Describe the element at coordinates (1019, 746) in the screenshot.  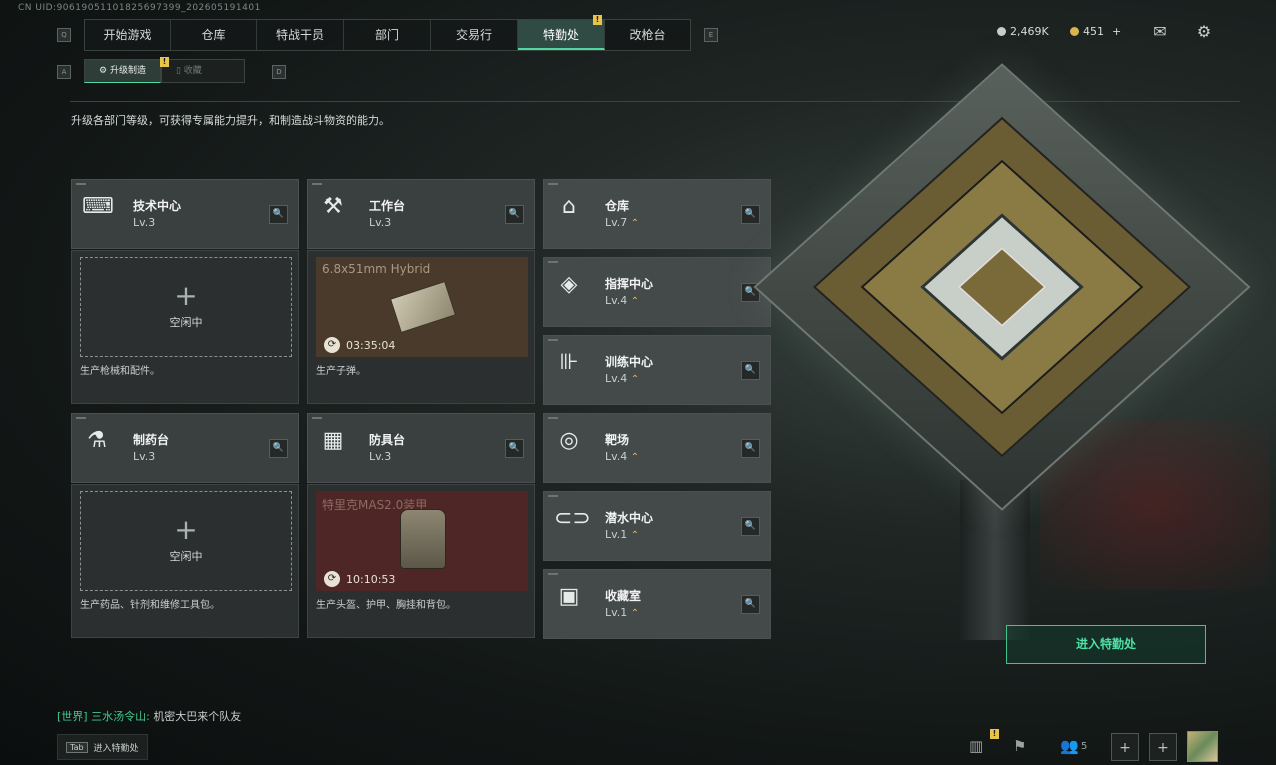
I see `flag-icon: ⚑` at that location.